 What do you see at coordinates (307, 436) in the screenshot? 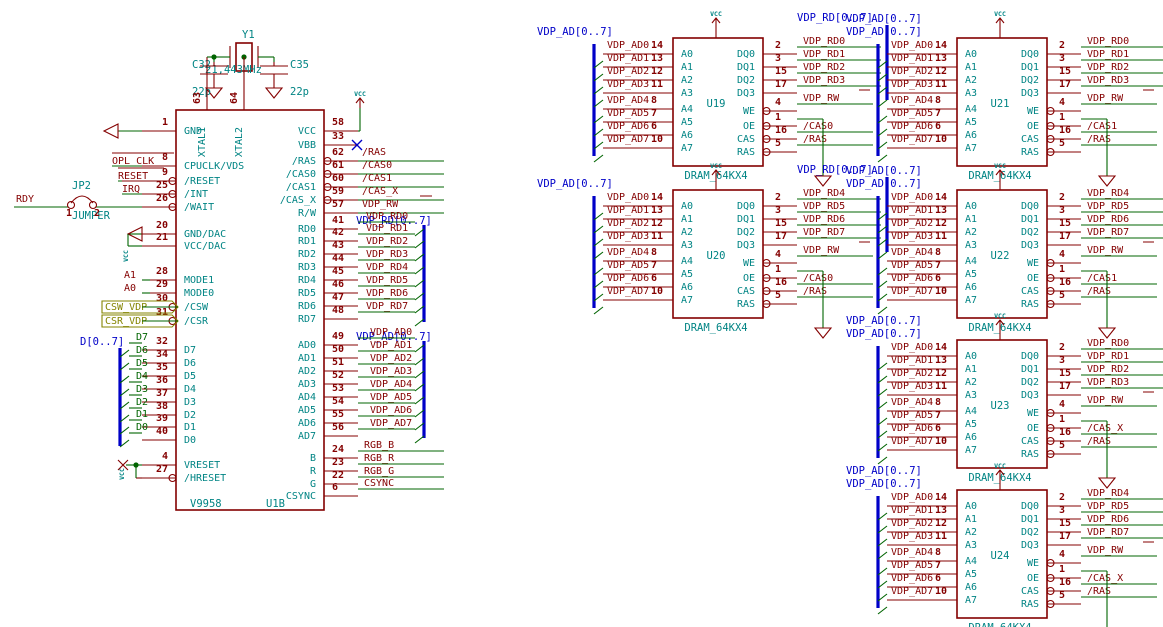
I see `pin-name-AD7: AD7` at bounding box center [307, 436].